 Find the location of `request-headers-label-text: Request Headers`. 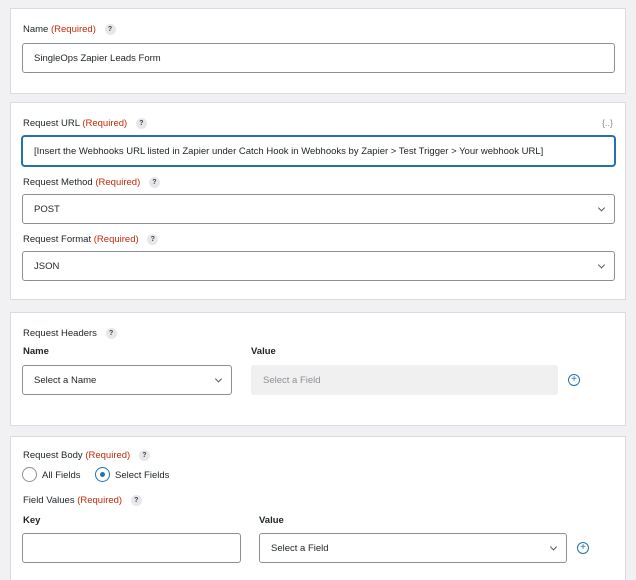

request-headers-label-text: Request Headers is located at coordinates (60, 333).